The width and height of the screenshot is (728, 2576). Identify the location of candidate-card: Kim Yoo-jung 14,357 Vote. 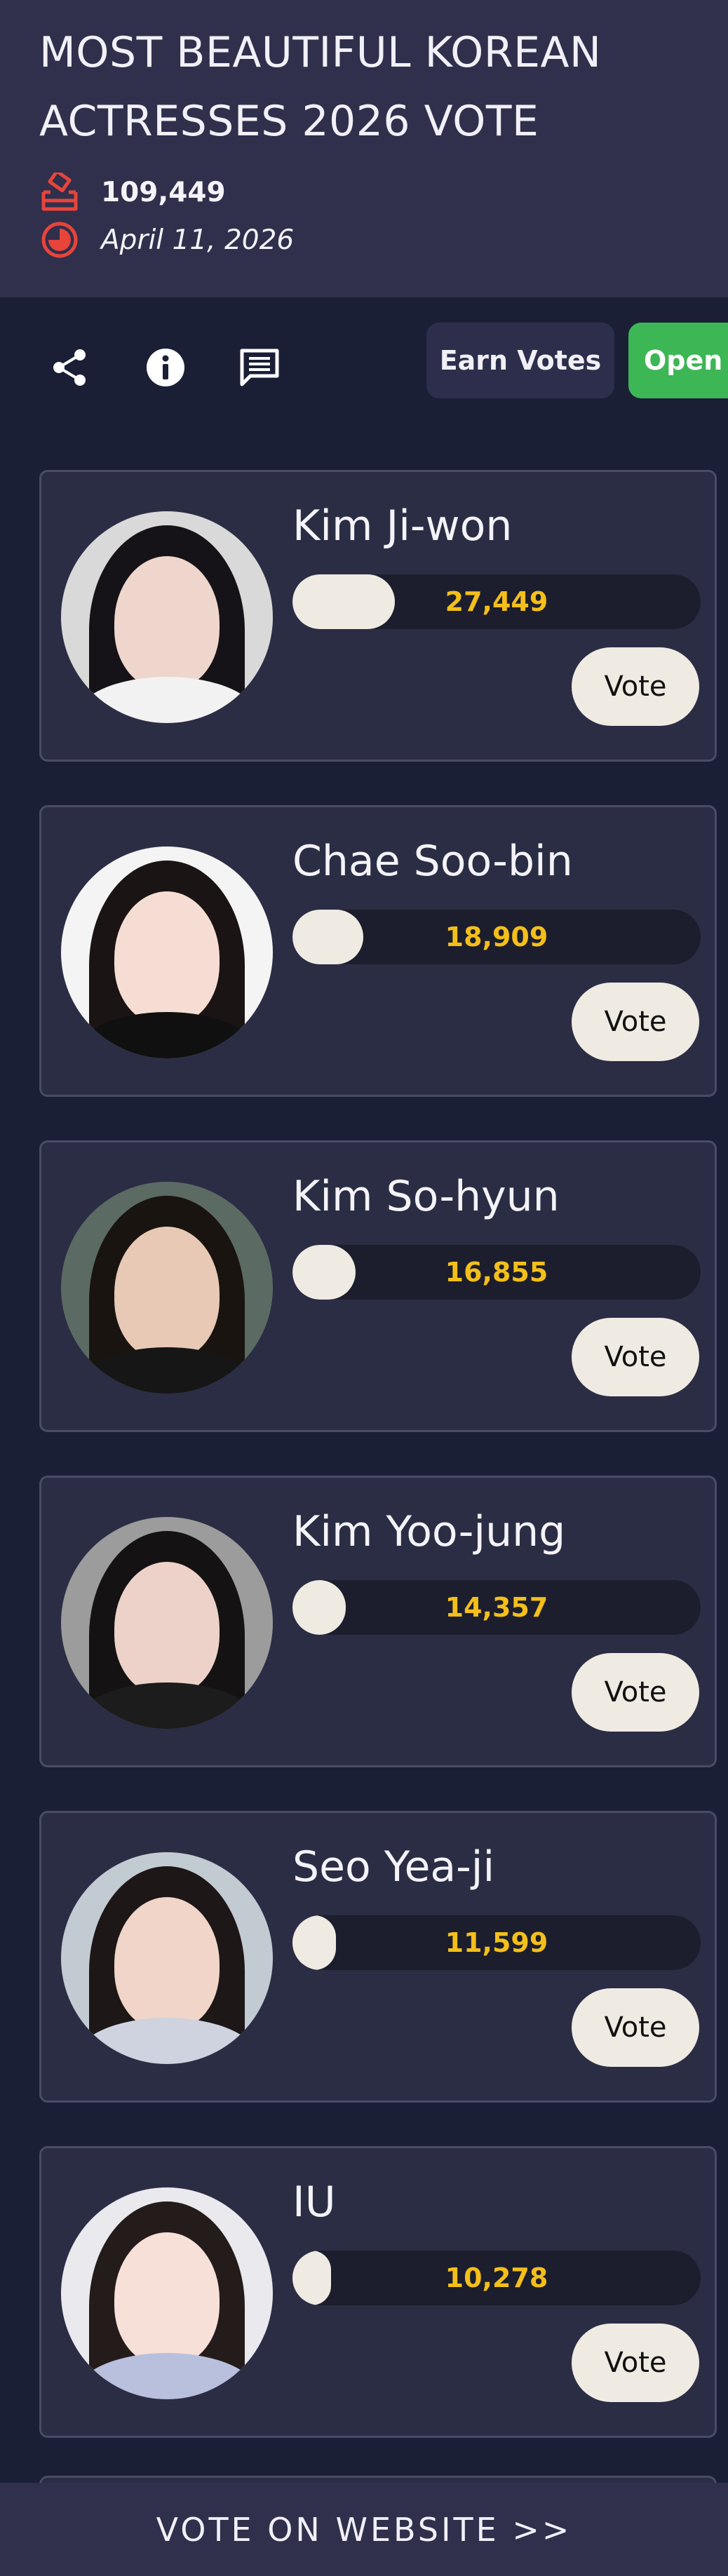
(378, 1621).